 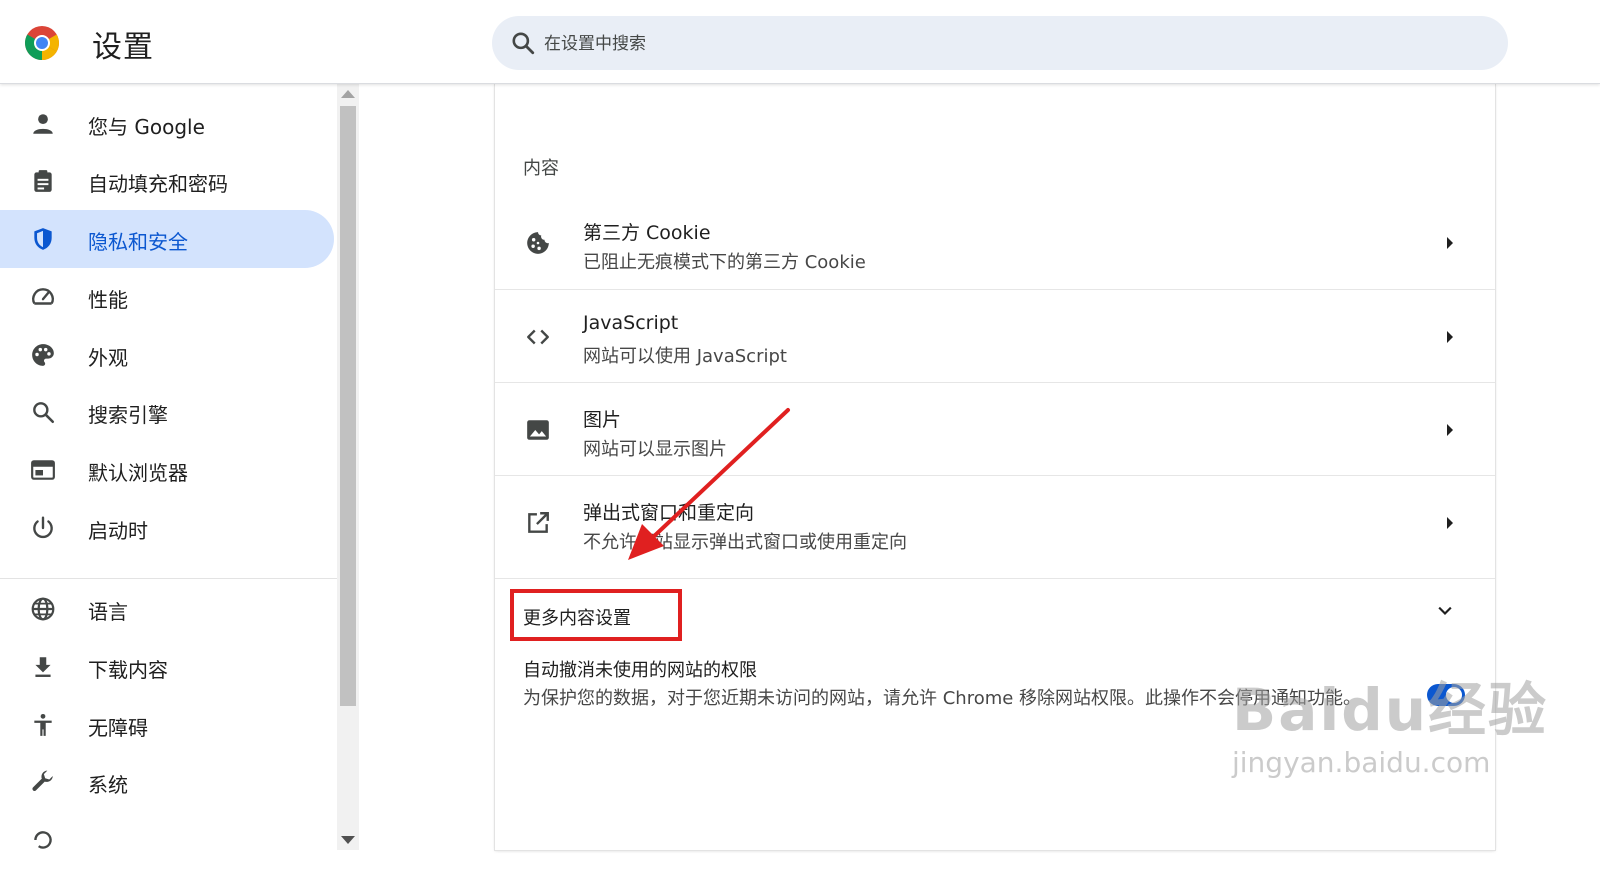 What do you see at coordinates (538, 430) in the screenshot?
I see `image-icon` at bounding box center [538, 430].